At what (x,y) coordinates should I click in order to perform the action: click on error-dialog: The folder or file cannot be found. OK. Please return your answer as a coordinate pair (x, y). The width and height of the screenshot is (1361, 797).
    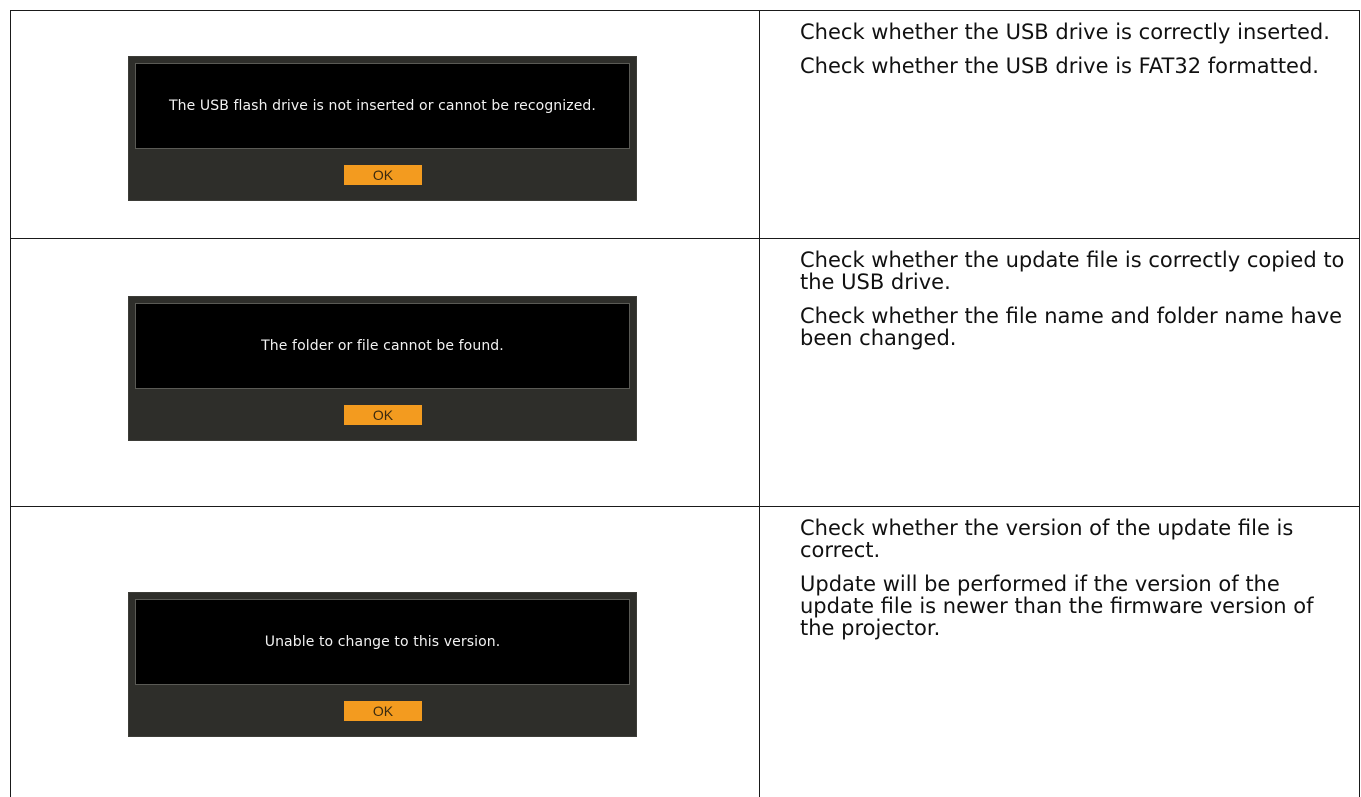
    Looking at the image, I should click on (382, 368).